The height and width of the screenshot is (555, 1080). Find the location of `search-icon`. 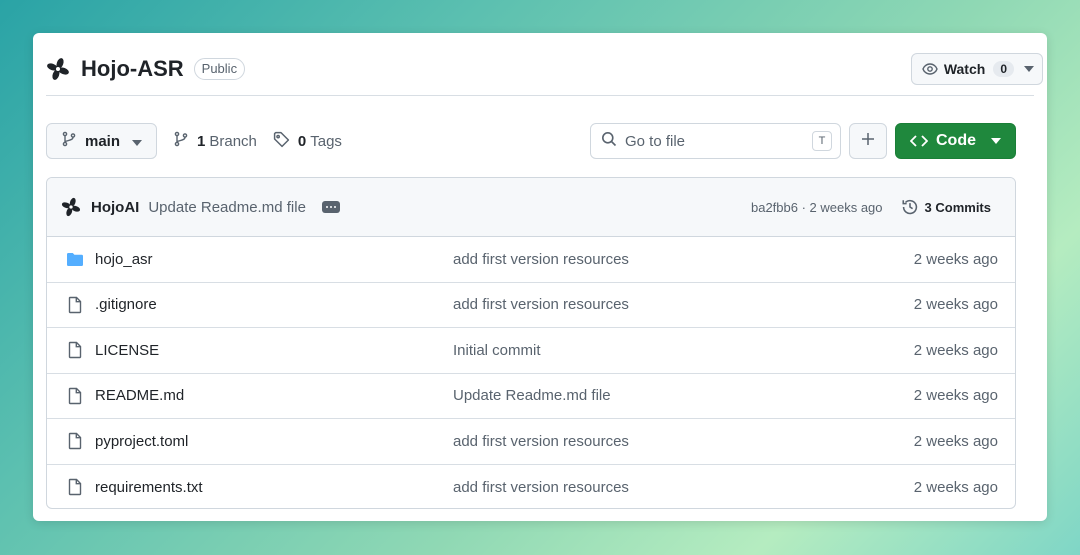

search-icon is located at coordinates (609, 141).